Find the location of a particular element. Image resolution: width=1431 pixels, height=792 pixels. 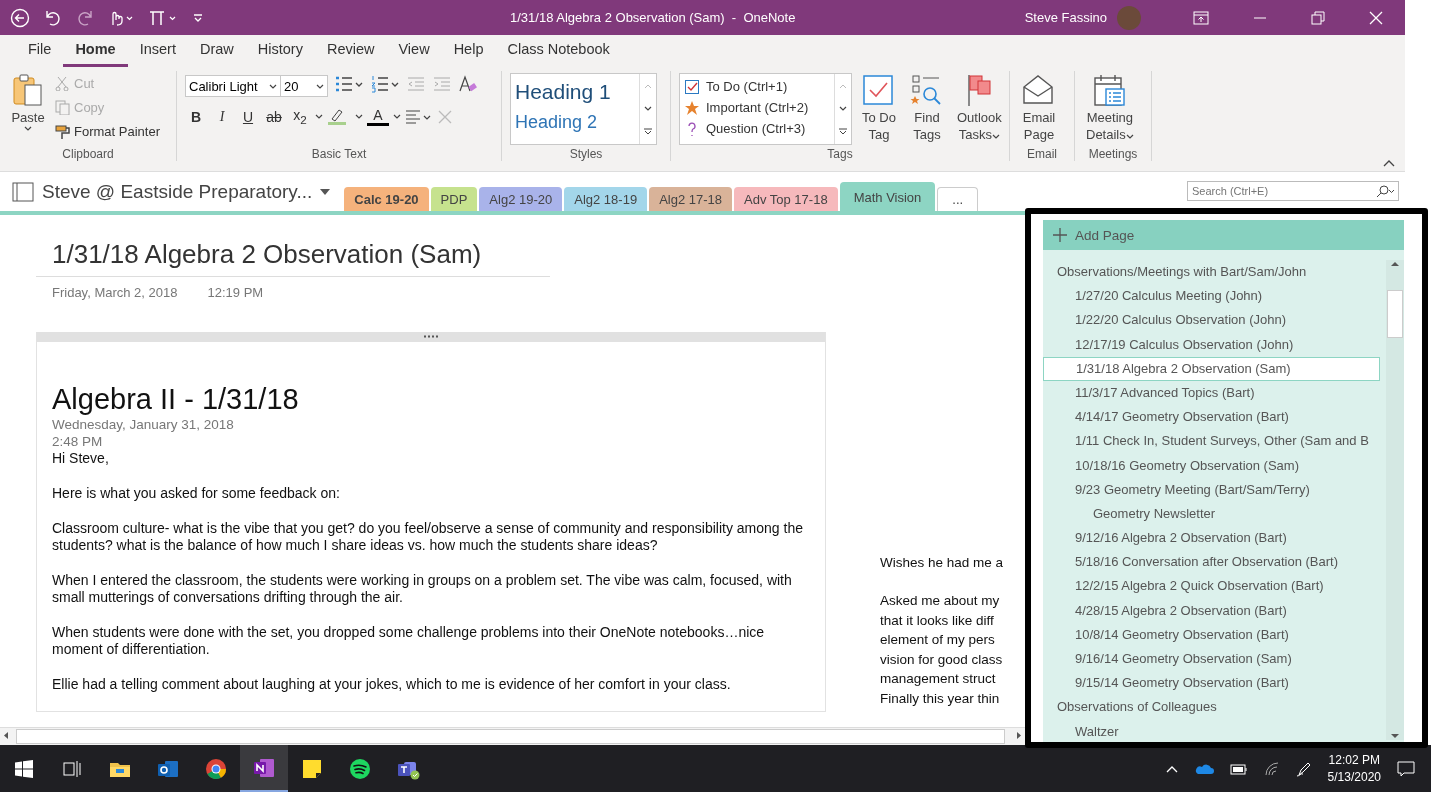

star-icon is located at coordinates (692, 107).